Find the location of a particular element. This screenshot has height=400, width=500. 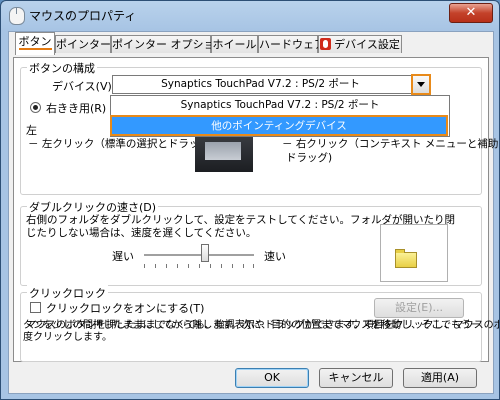

dropdown-option-touchpad: Synaptics TouchPad V7.2 : PS/2 ポート is located at coordinates (280, 105).